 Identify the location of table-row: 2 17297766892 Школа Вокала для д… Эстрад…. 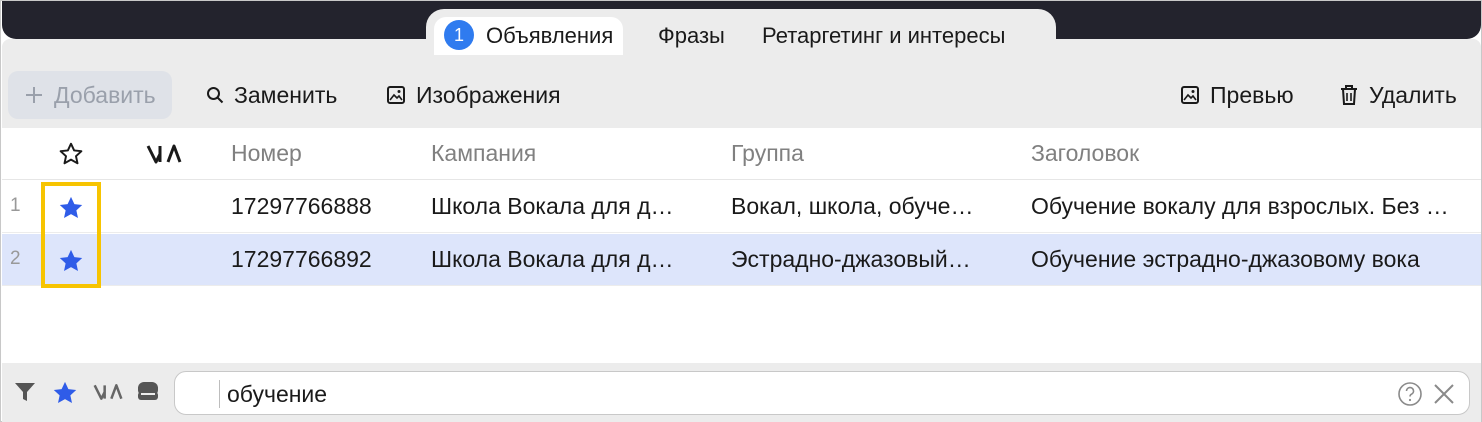
(741, 260).